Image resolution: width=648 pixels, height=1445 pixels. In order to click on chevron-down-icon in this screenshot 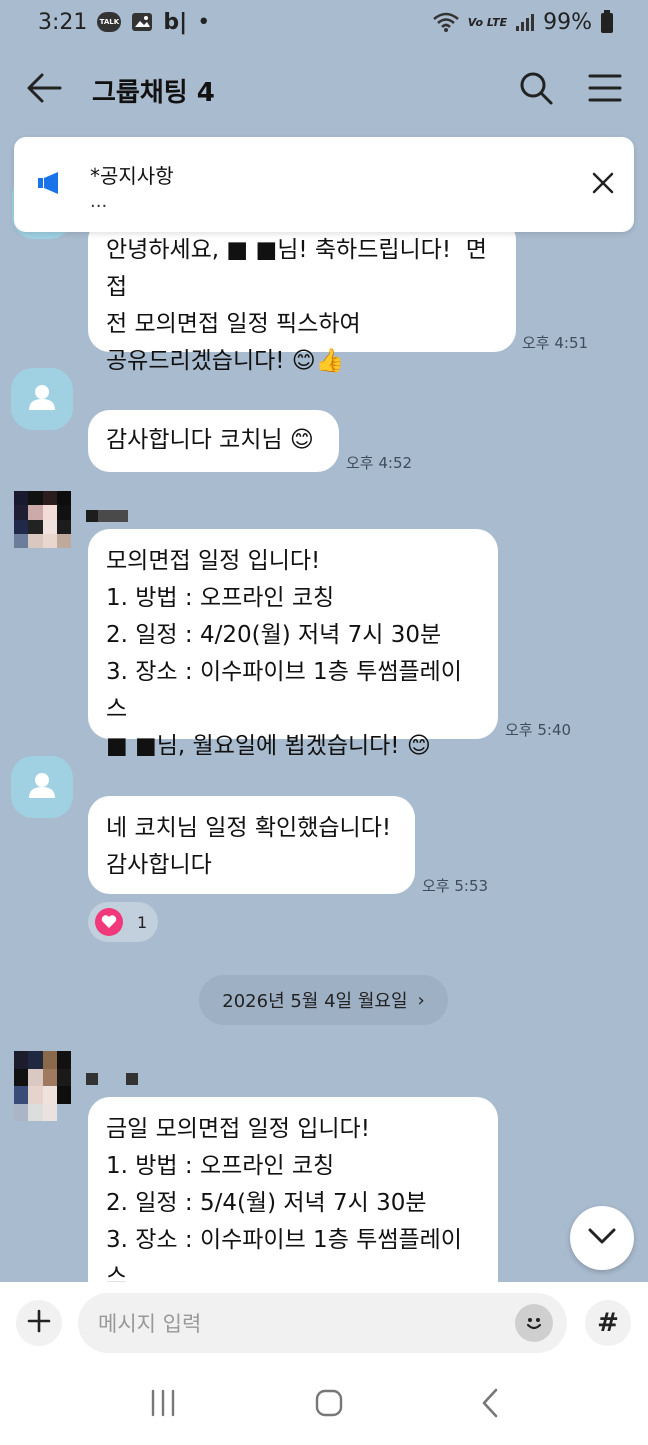, I will do `click(602, 1238)`.